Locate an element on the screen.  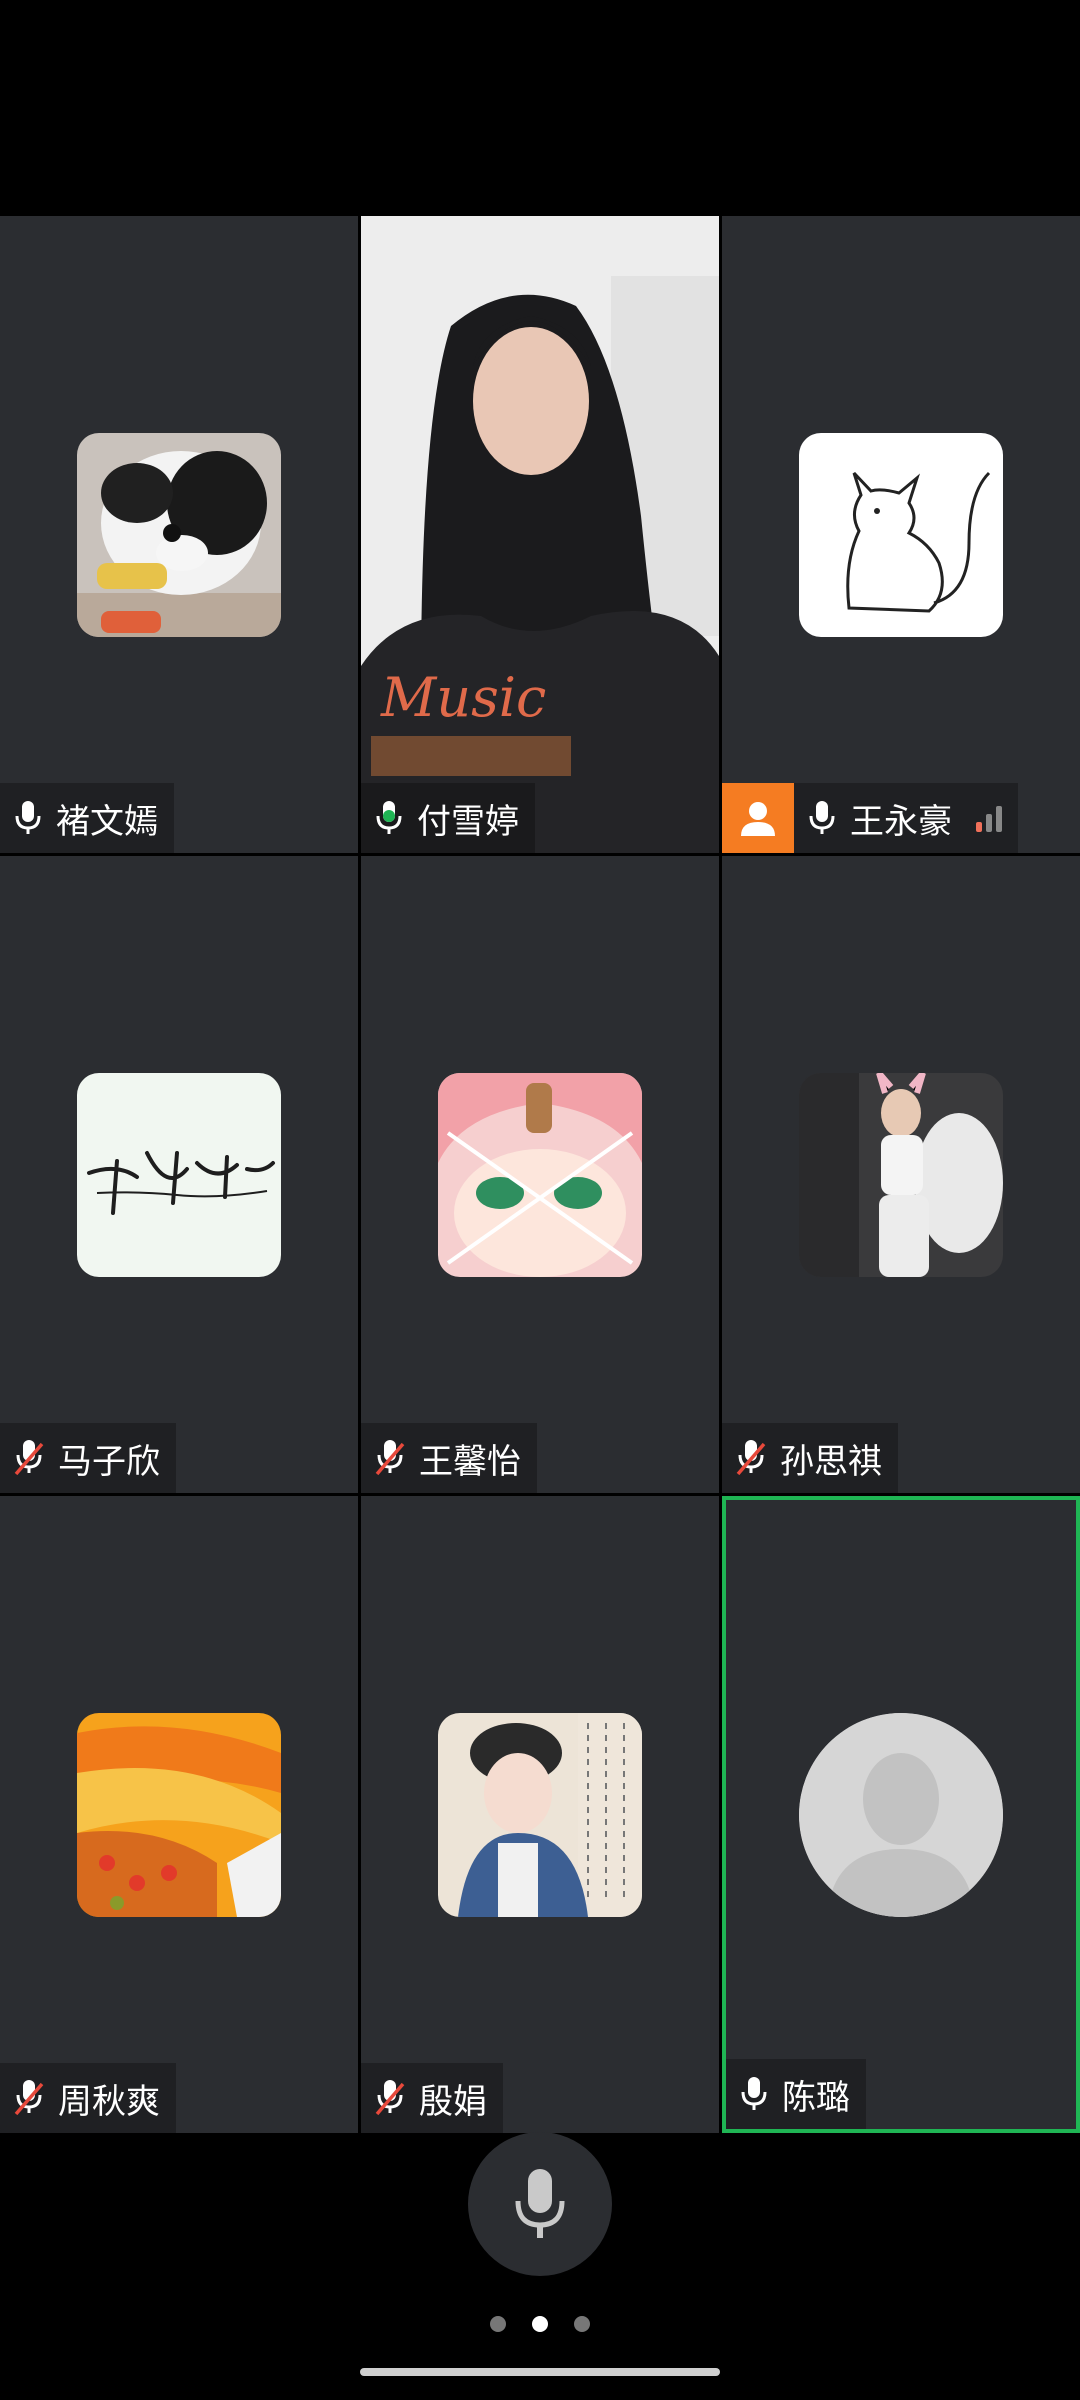
mic-speaking-icon is located at coordinates (389, 817).